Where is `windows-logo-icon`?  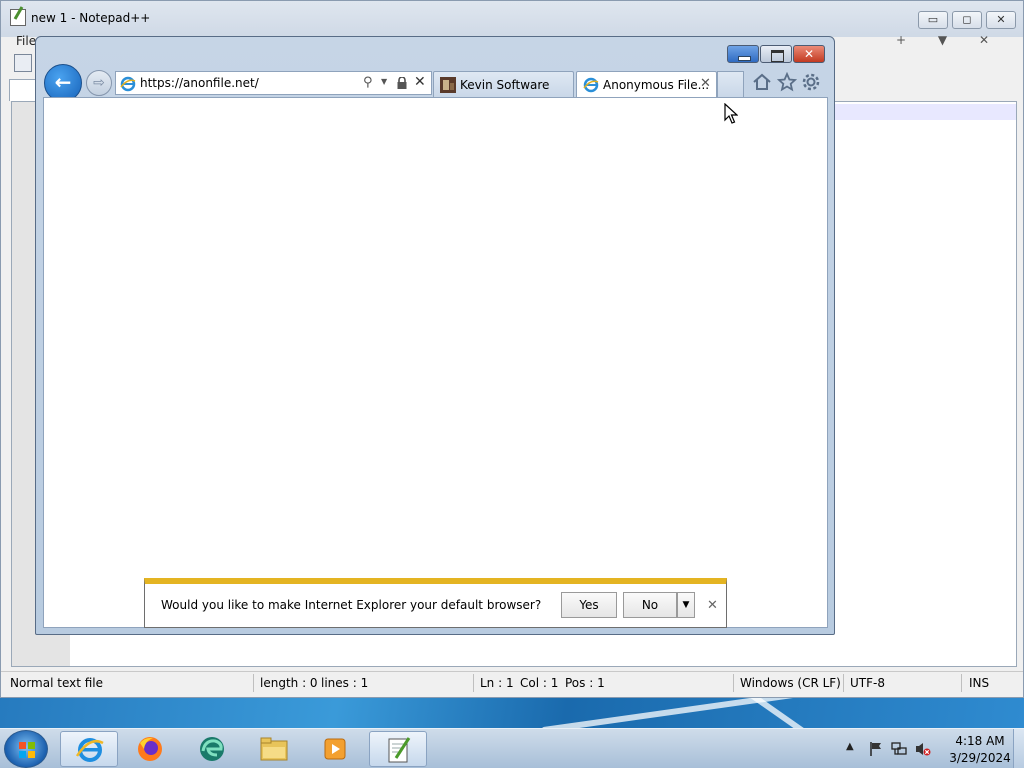 windows-logo-icon is located at coordinates (27, 750).